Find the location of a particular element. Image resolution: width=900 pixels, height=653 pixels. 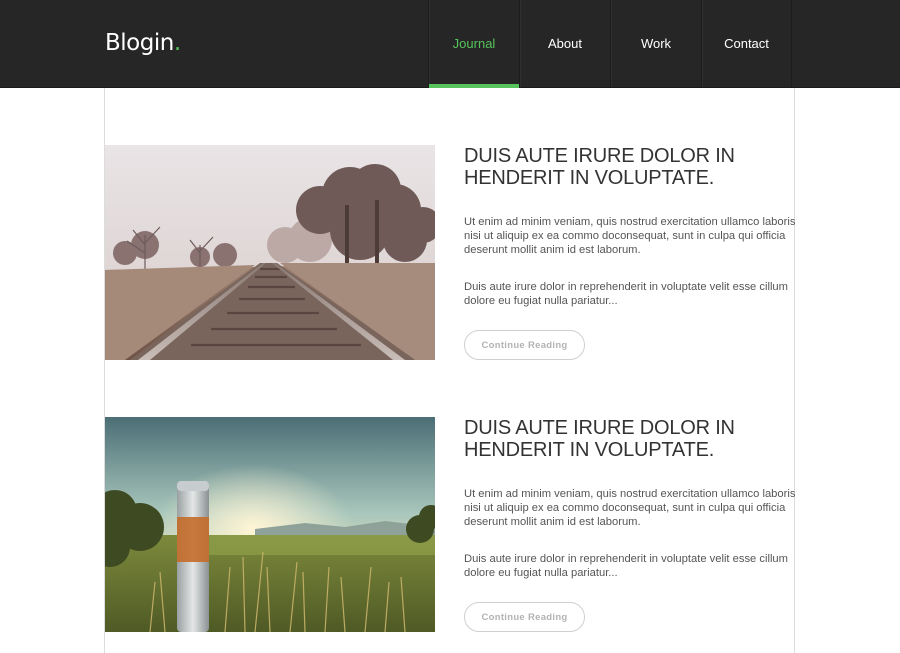

nav-item-contact: Contact is located at coordinates (746, 43).